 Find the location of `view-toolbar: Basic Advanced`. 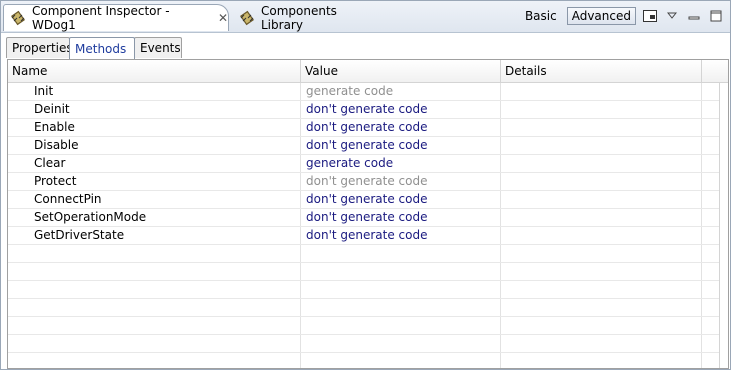

view-toolbar: Basic Advanced is located at coordinates (622, 16).